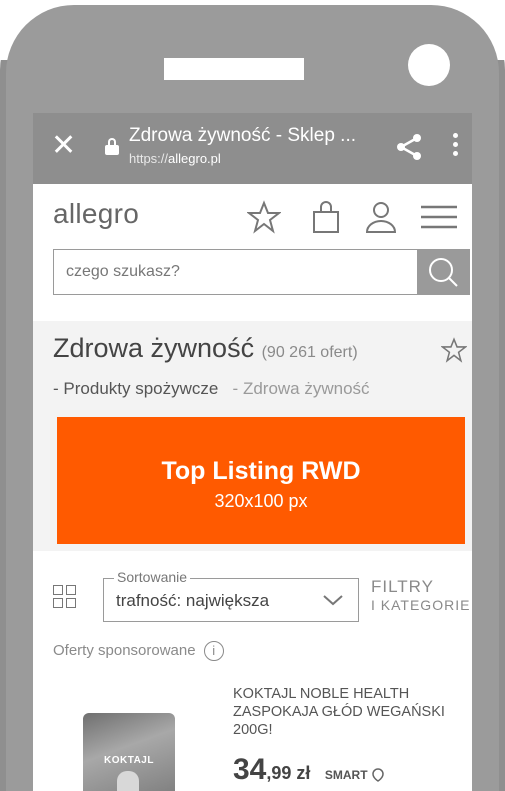 The height and width of the screenshot is (791, 505). I want to click on search-icon, so click(443, 272).